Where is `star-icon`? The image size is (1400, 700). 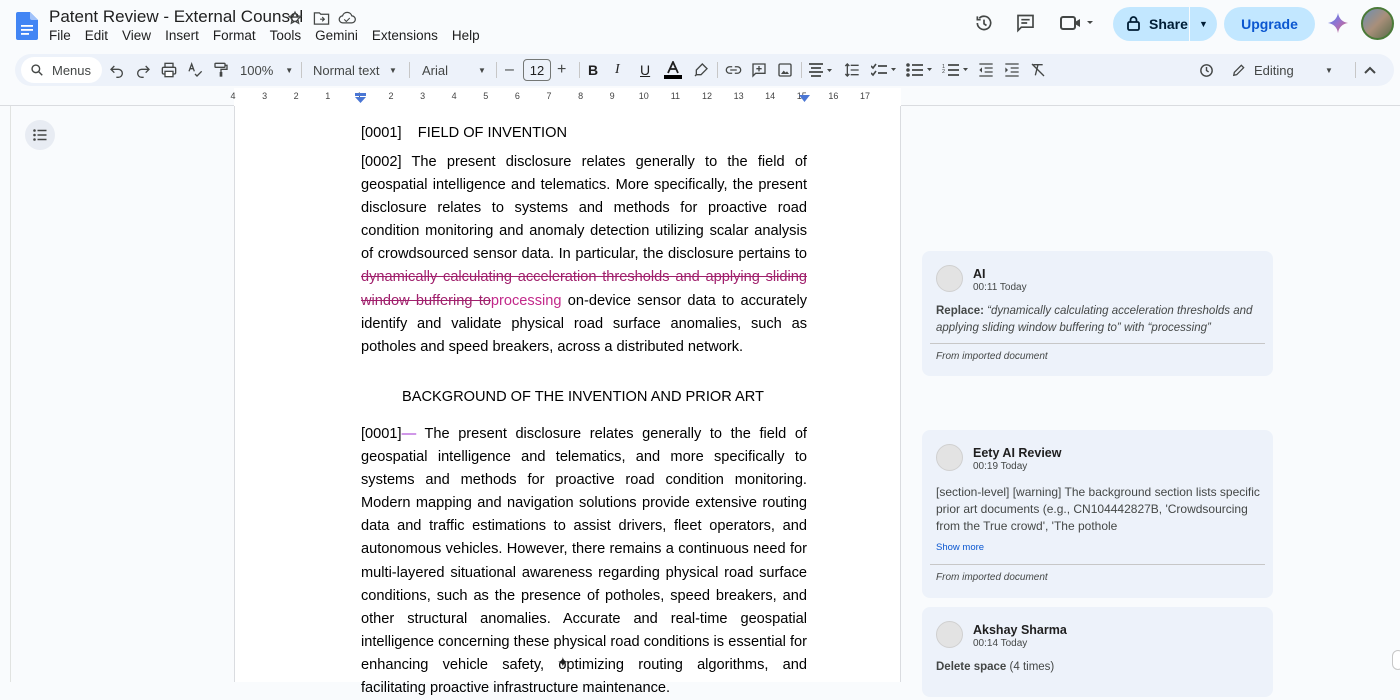 star-icon is located at coordinates (295, 18).